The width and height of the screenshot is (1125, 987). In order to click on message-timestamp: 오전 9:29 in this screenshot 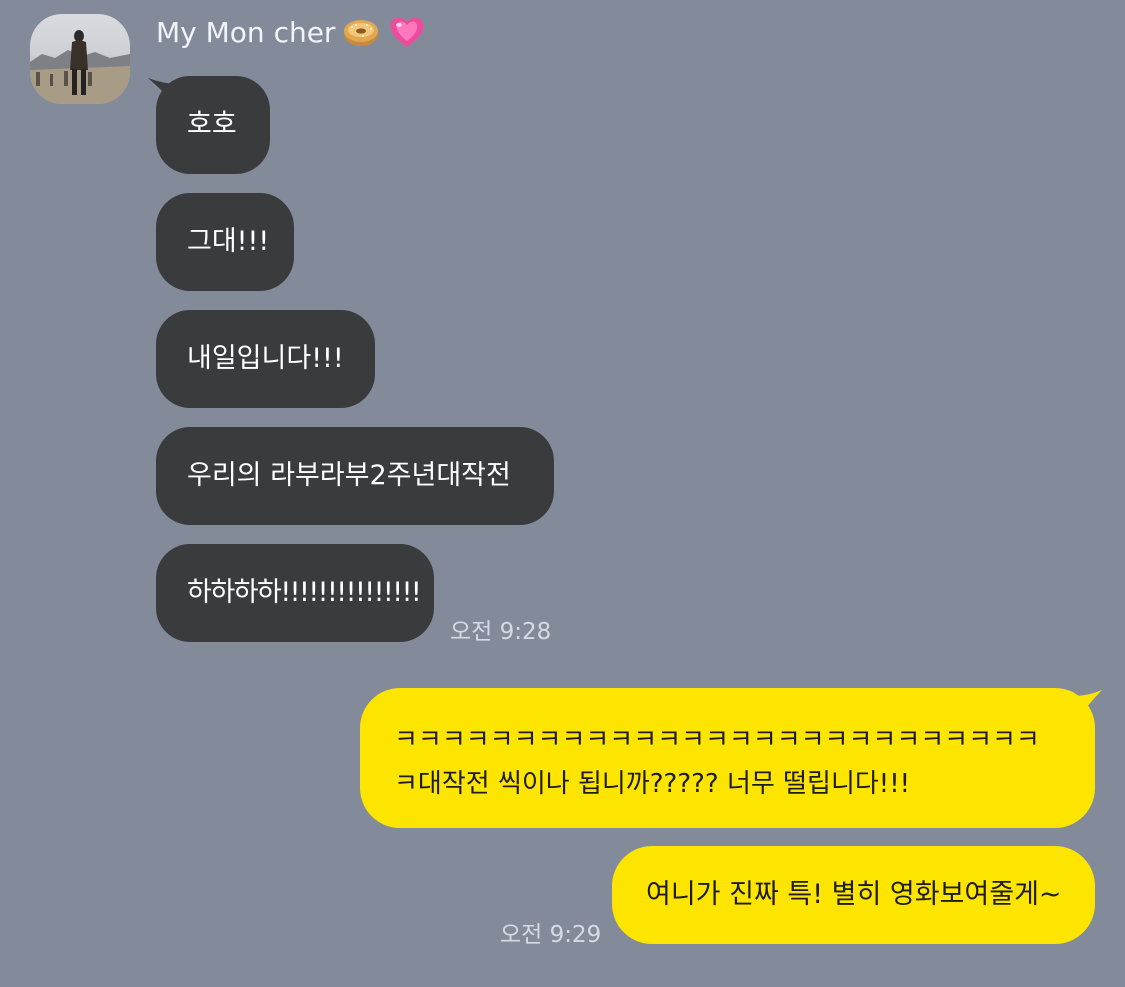, I will do `click(551, 935)`.